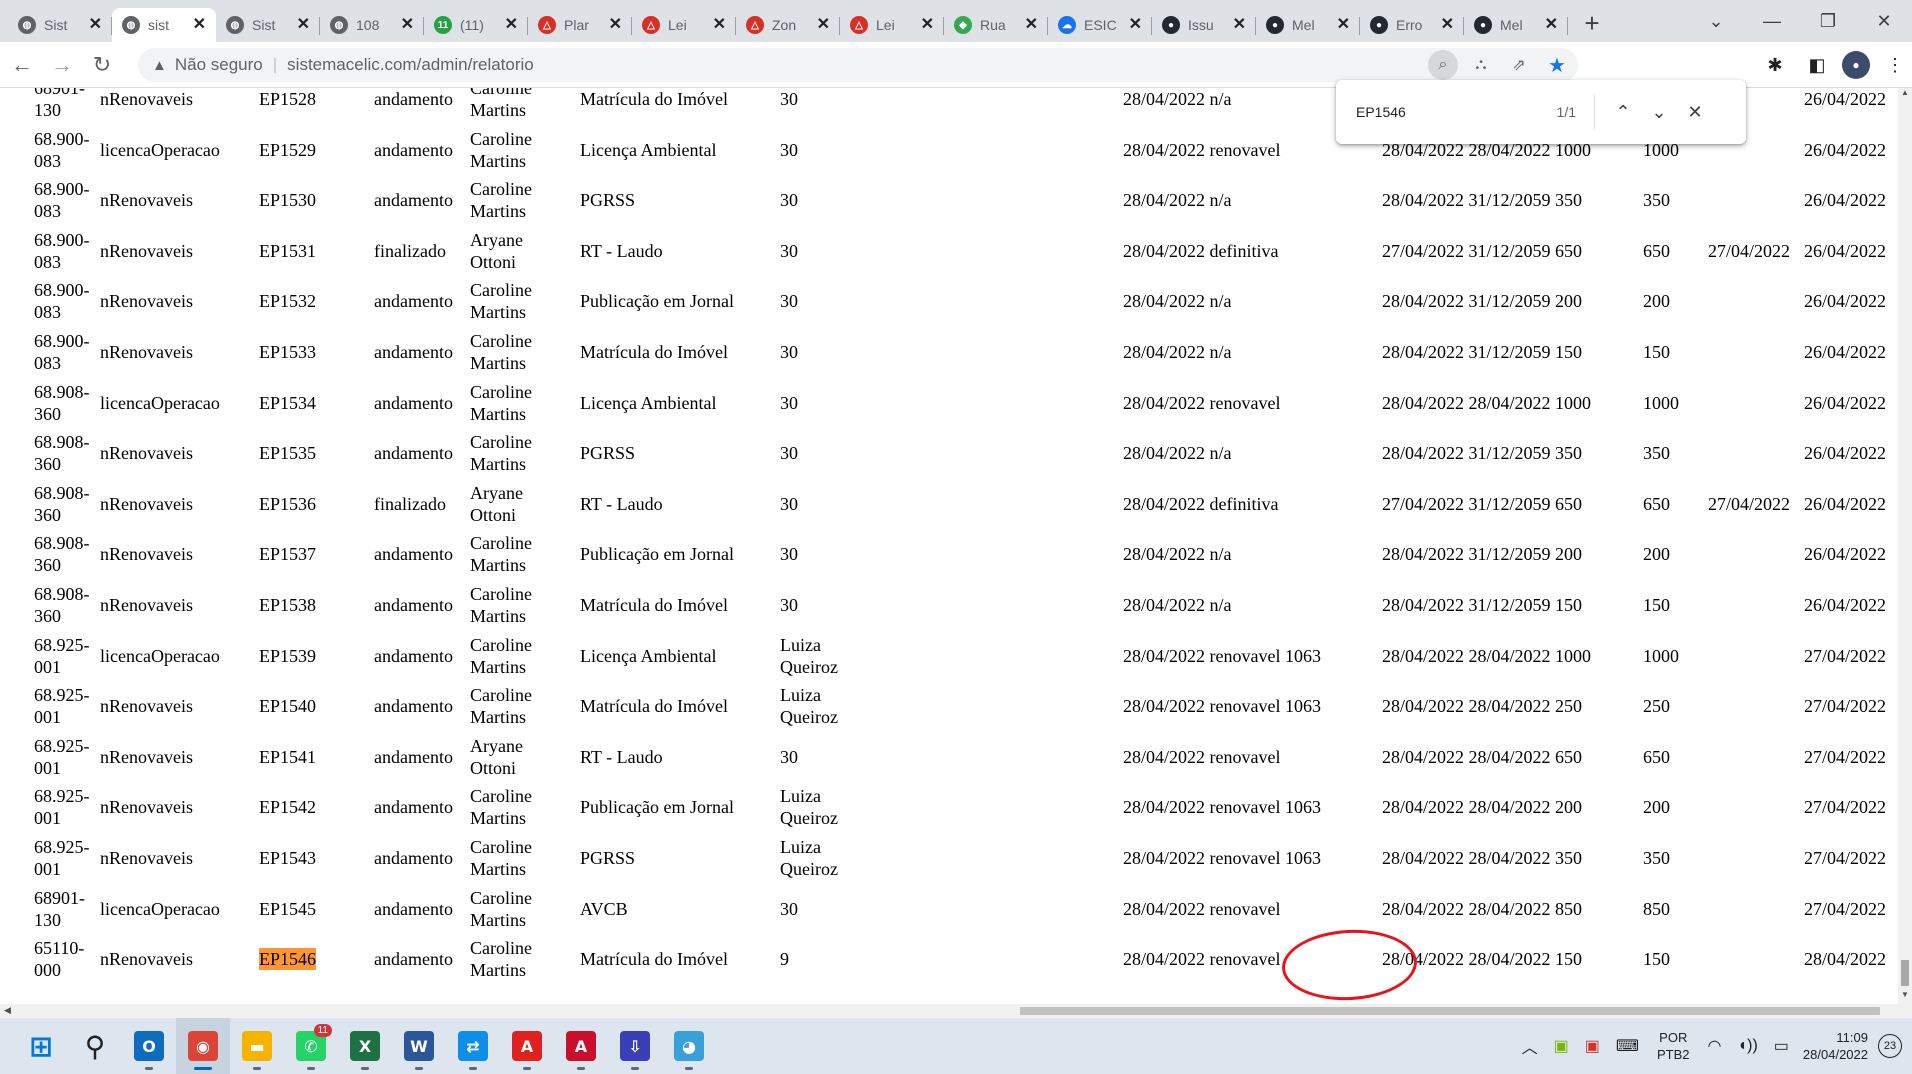 The width and height of the screenshot is (1912, 1074). I want to click on wifi-icon: ◠, so click(1715, 1046).